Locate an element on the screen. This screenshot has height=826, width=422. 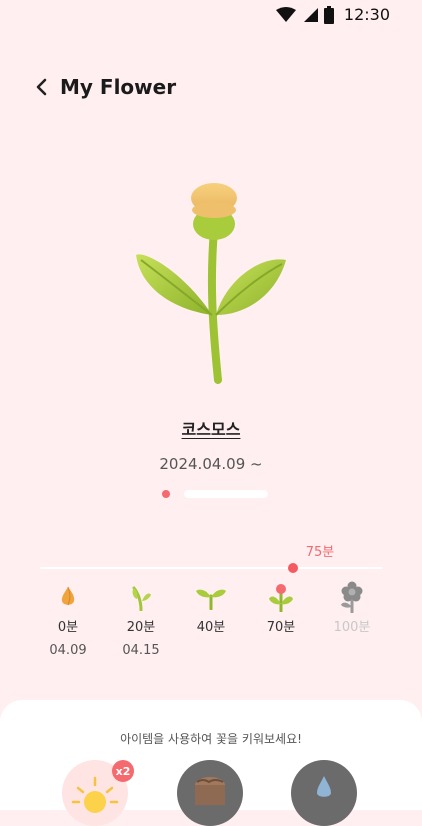
battery-icon is located at coordinates (328, 14).